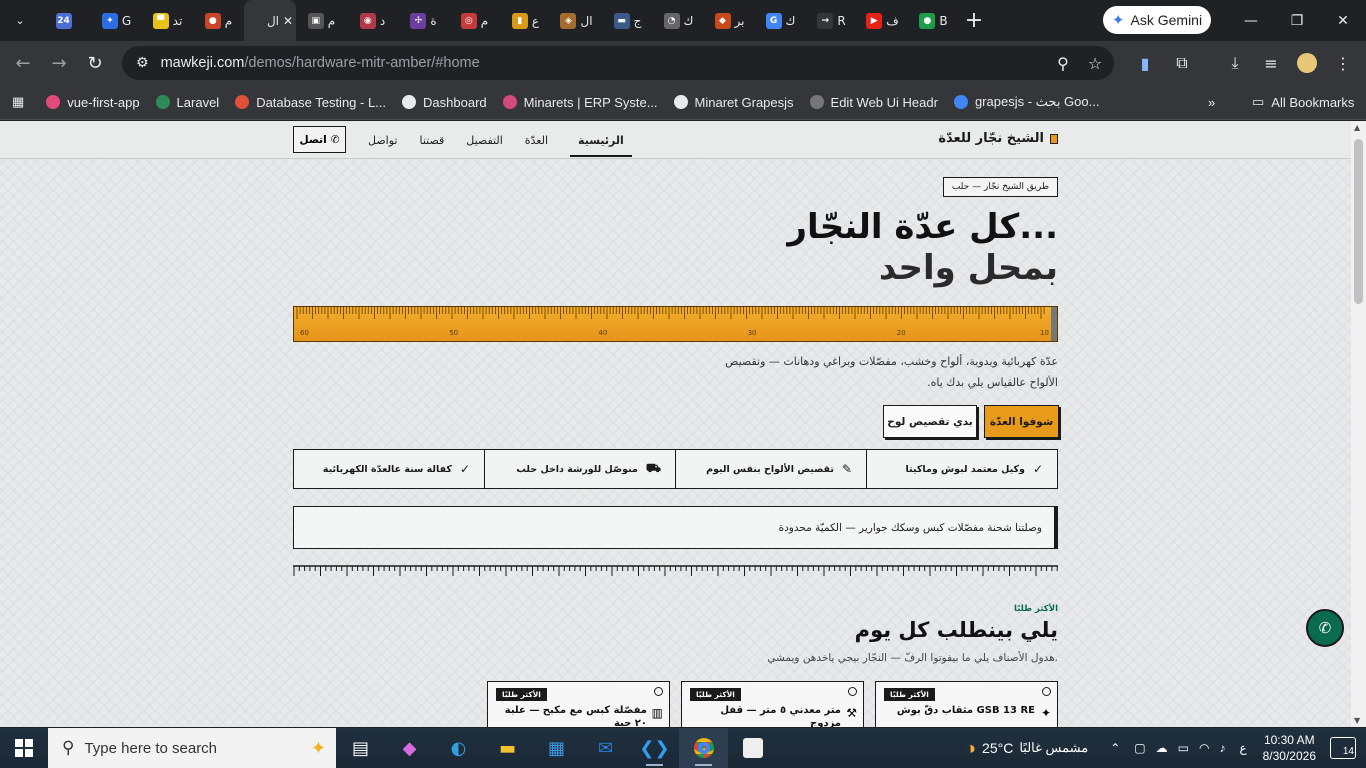 The image size is (1366, 768). Describe the element at coordinates (1211, 102) in the screenshot. I see `more-bookmarks-icon: »` at that location.